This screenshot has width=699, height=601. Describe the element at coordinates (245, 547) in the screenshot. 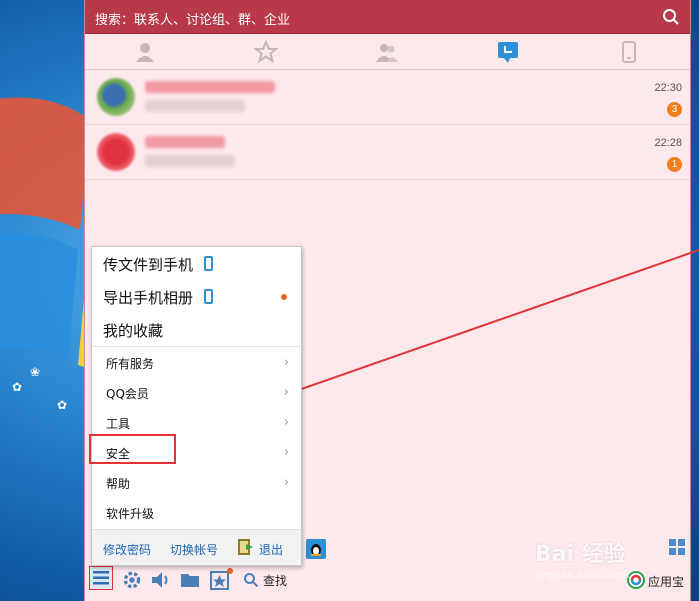

I see `exit-icon` at that location.